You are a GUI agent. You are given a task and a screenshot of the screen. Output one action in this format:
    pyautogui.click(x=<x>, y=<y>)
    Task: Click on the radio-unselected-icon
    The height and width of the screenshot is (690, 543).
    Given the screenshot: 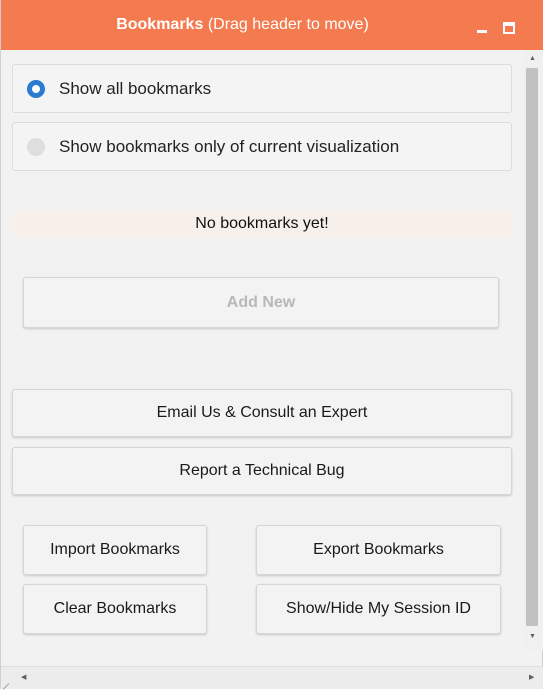 What is the action you would take?
    pyautogui.click(x=36, y=147)
    